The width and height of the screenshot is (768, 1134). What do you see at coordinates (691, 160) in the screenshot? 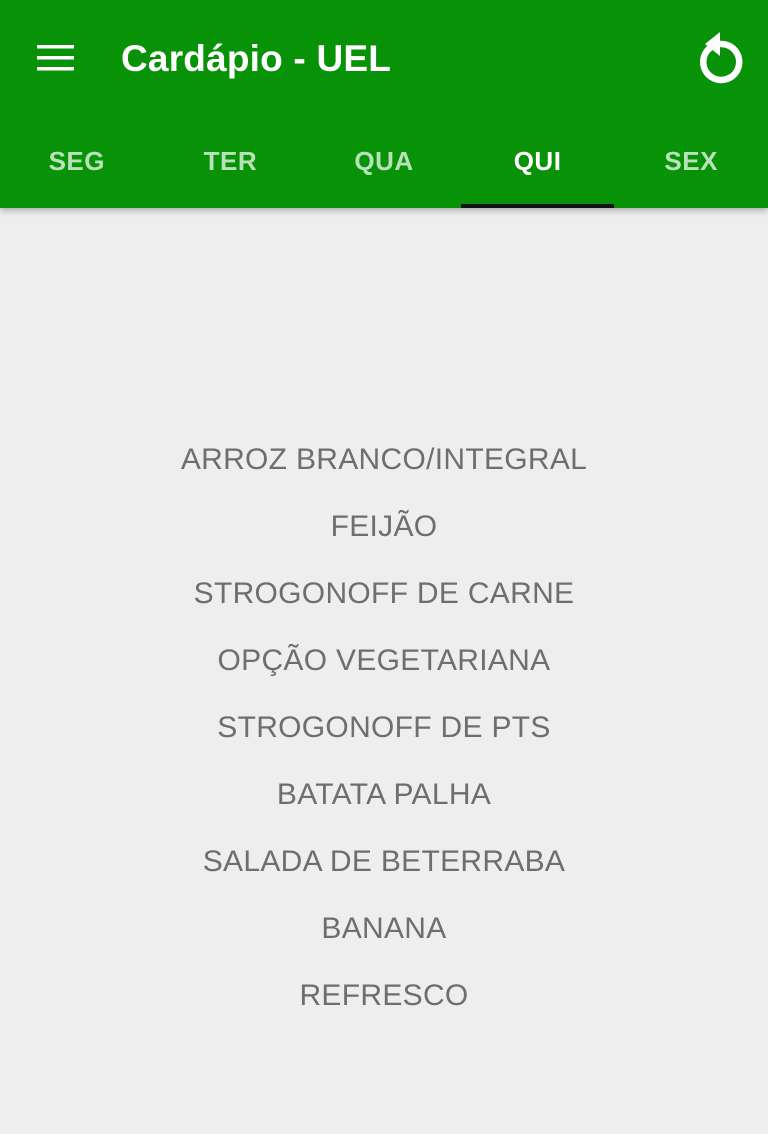
I see `tab-label: SEX` at bounding box center [691, 160].